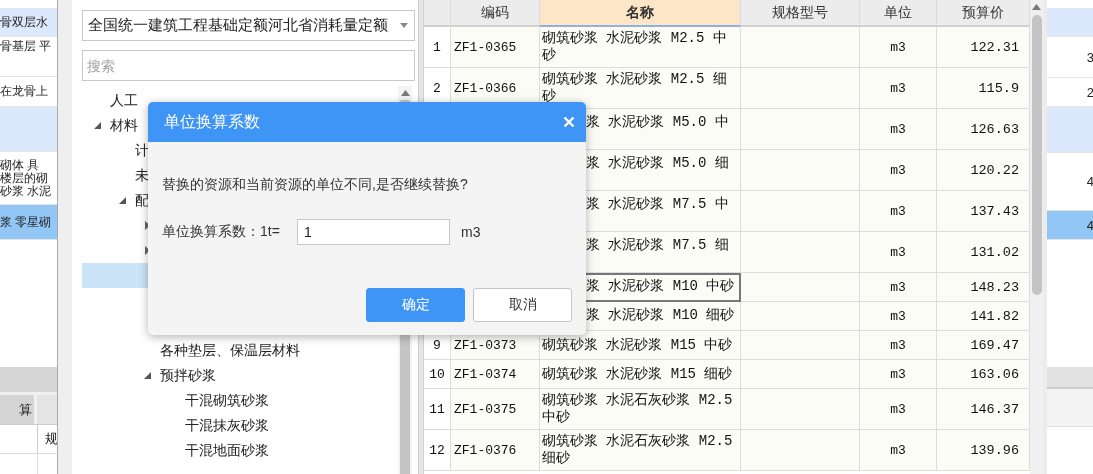 The width and height of the screenshot is (1093, 474). Describe the element at coordinates (495, 47) in the screenshot. I see `table-cell: ZF1-0365` at that location.